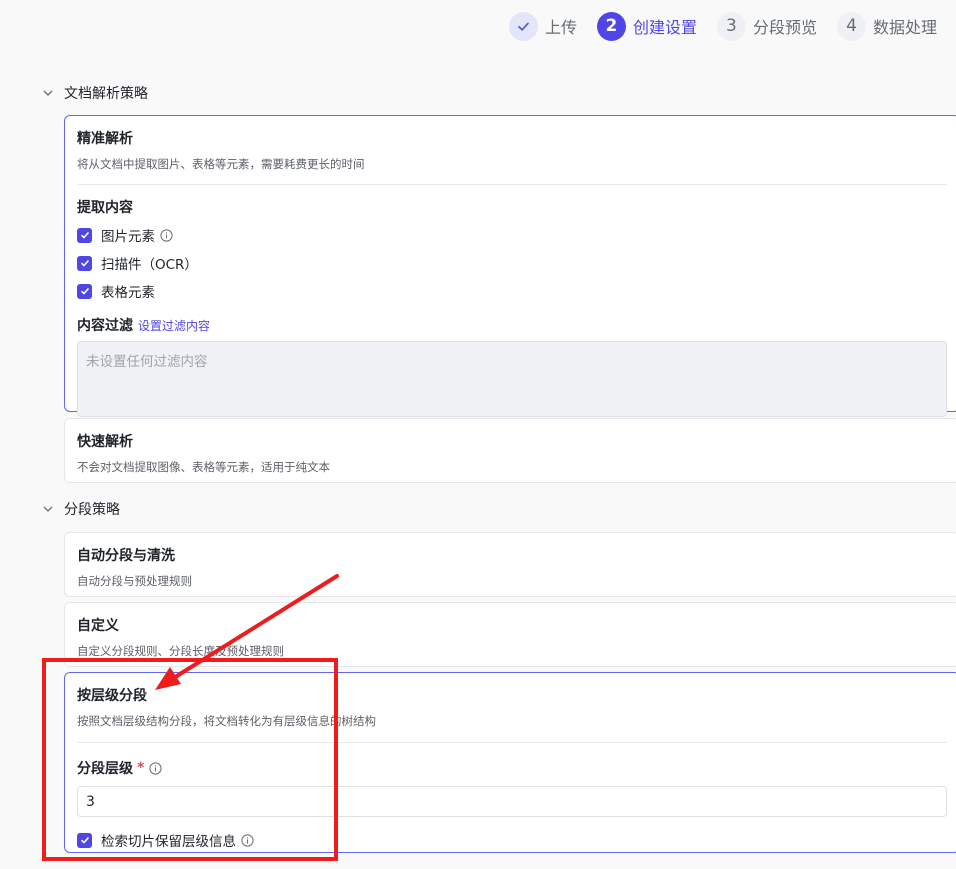  What do you see at coordinates (731, 26) in the screenshot?
I see `step-number: 3` at bounding box center [731, 26].